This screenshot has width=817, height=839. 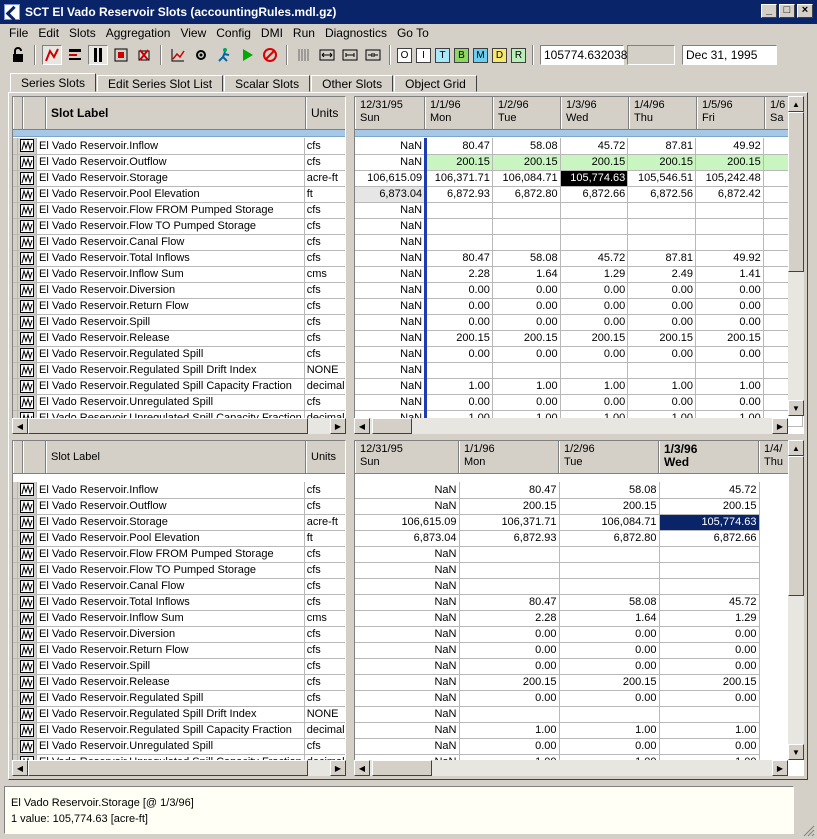 I want to click on slot-label: El Vado Reservoir.Outflow, so click(x=170, y=506).